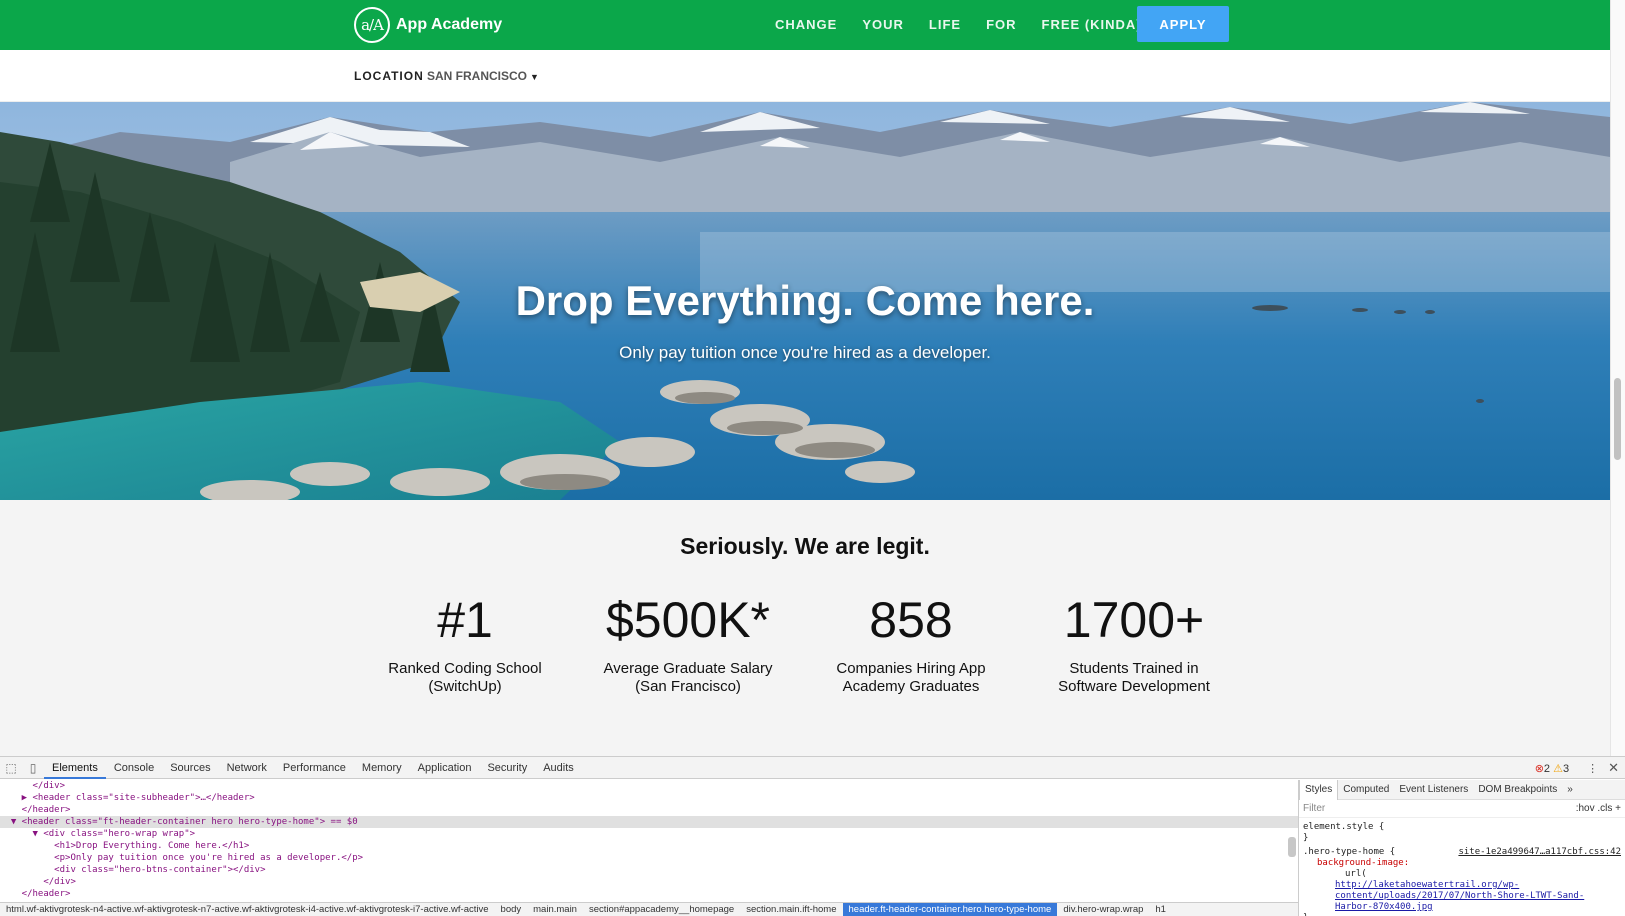  What do you see at coordinates (1462, 863) in the screenshot?
I see `rule-property: background-image:` at bounding box center [1462, 863].